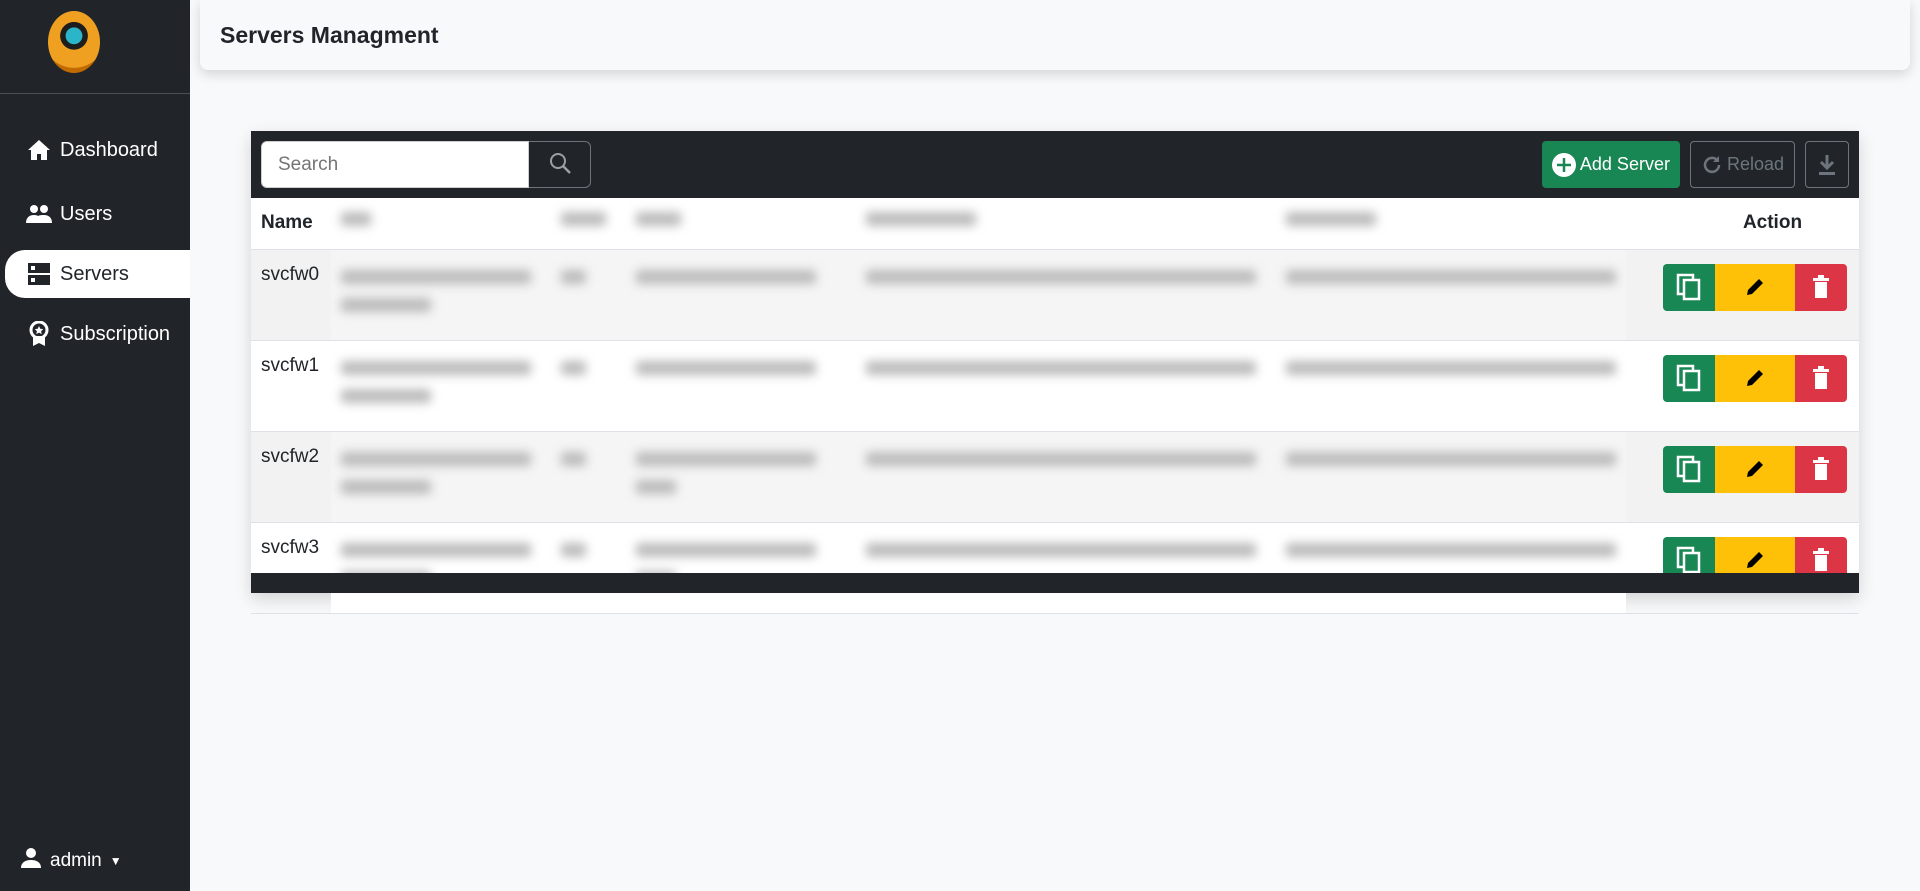  Describe the element at coordinates (74, 42) in the screenshot. I see `avatar` at that location.